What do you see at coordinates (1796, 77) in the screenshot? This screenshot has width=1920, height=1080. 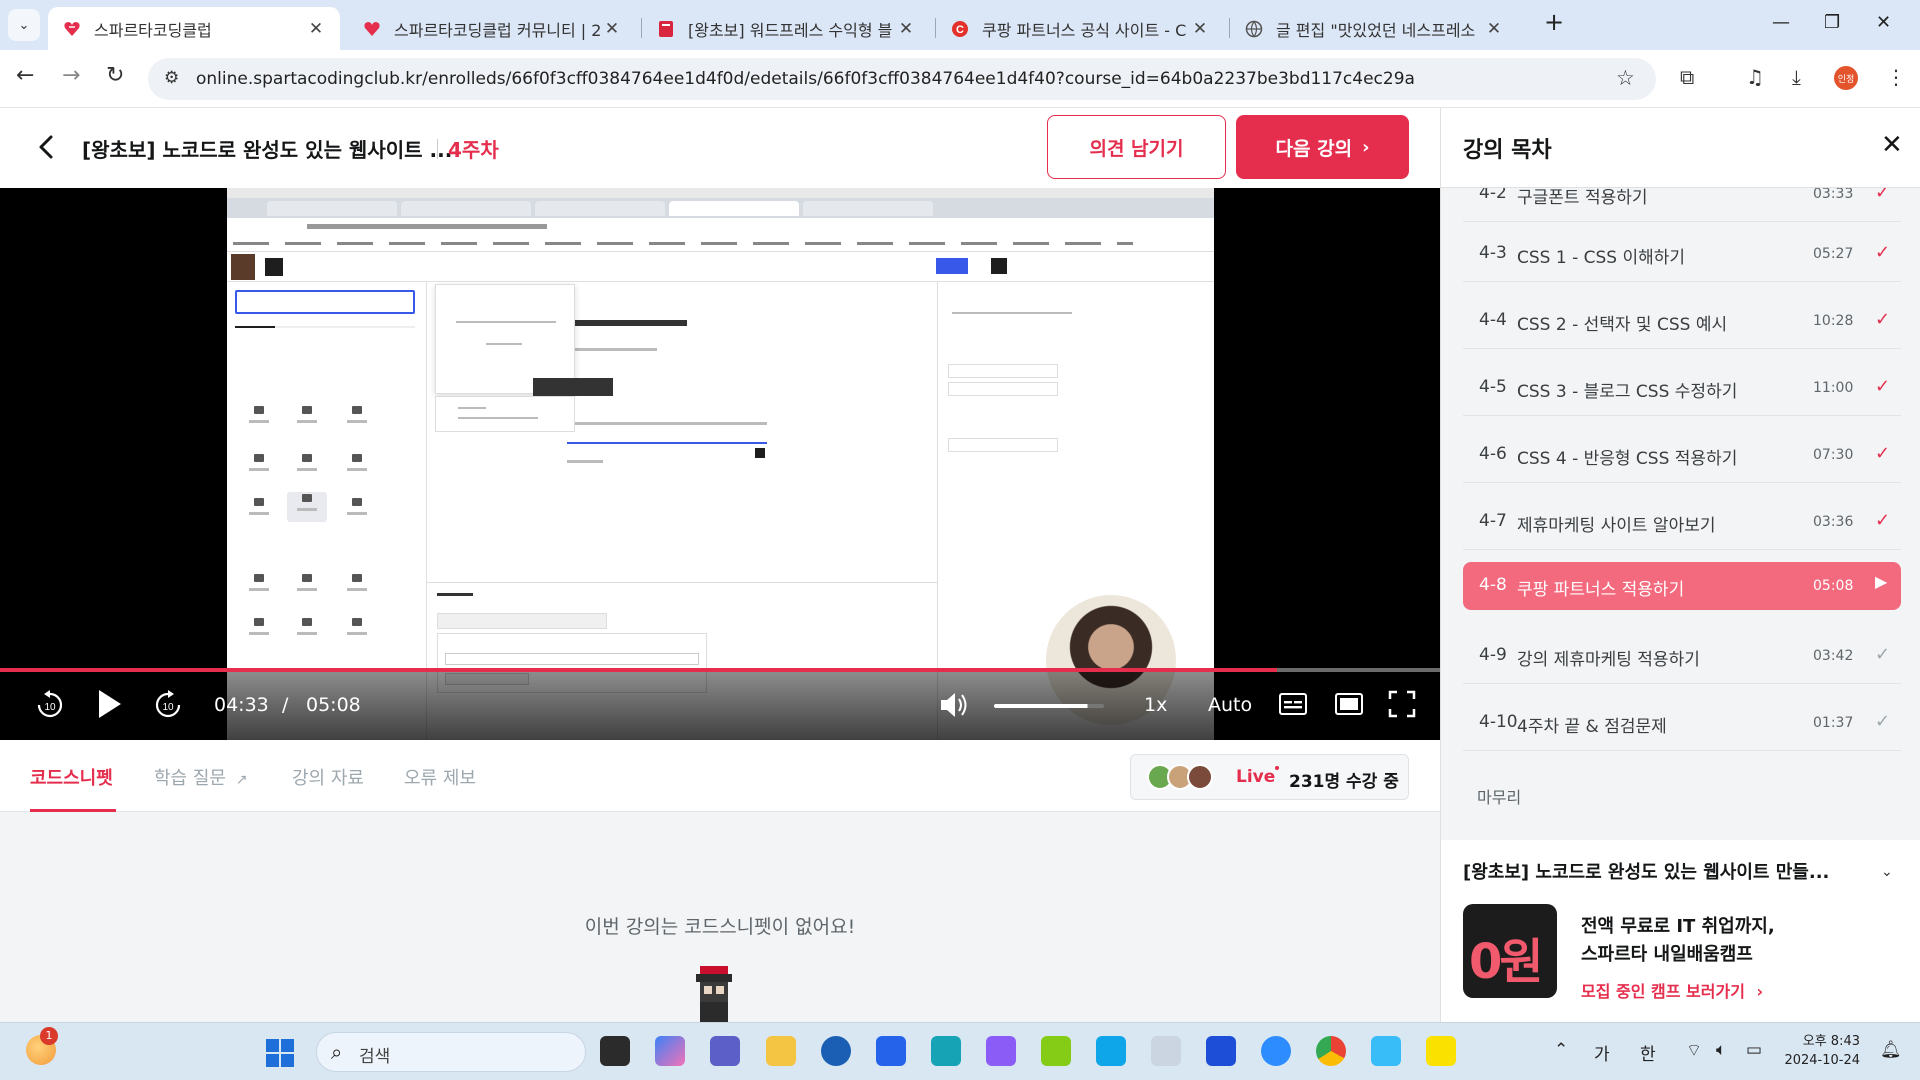 I see `download-icon: ⤓` at bounding box center [1796, 77].